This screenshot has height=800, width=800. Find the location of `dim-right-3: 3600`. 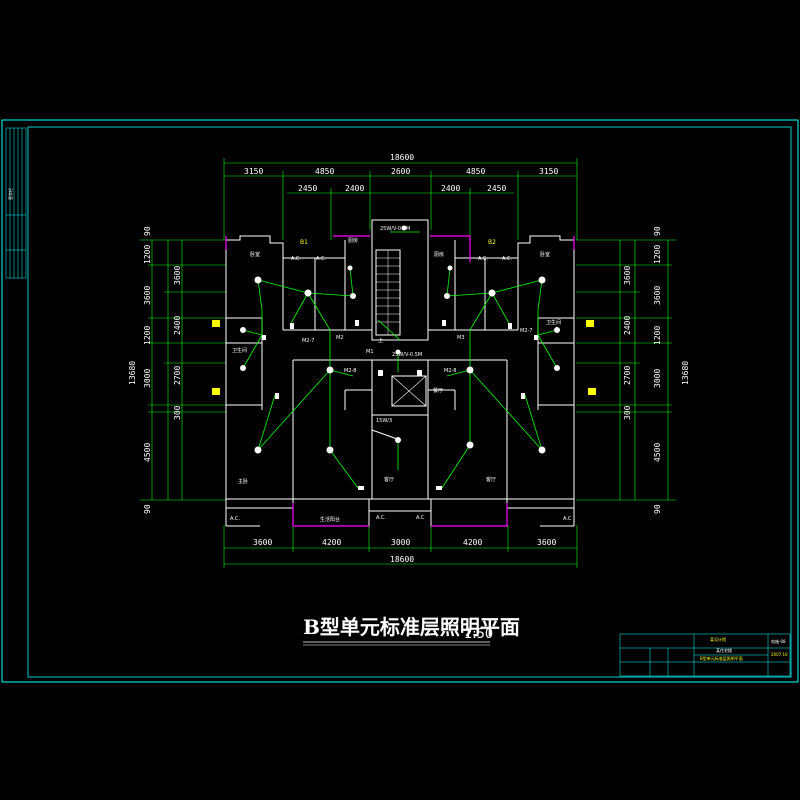

dim-right-3: 3600 is located at coordinates (657, 295).